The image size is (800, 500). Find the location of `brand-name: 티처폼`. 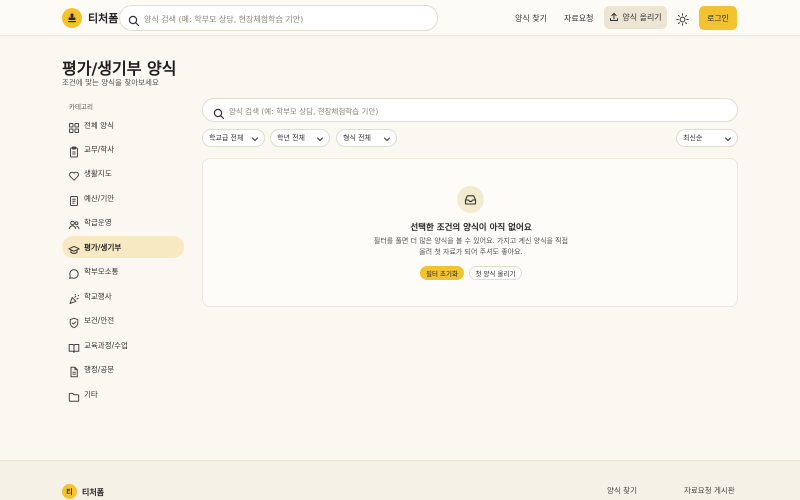

brand-name: 티처폼 is located at coordinates (103, 18).